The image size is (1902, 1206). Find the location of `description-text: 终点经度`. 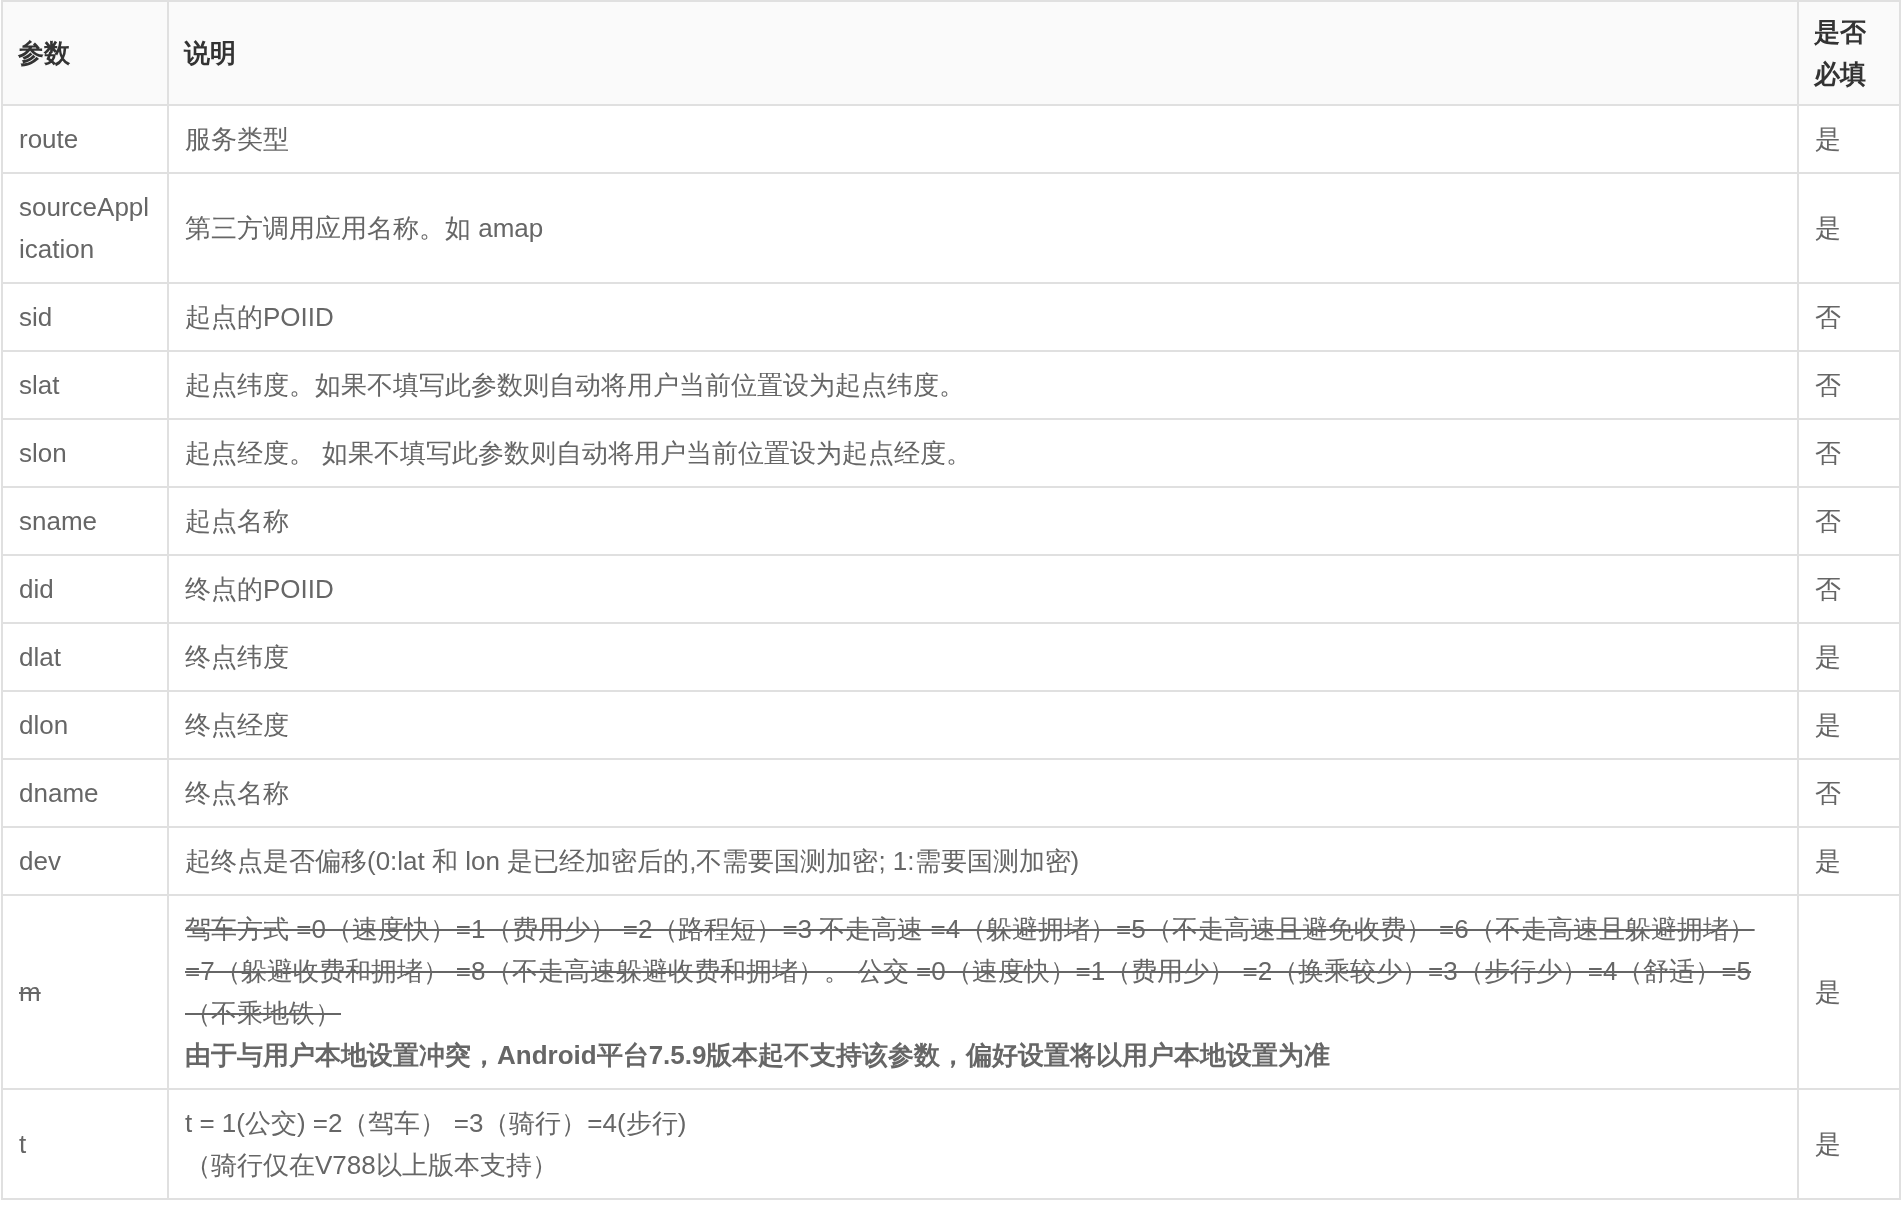

description-text: 终点经度 is located at coordinates (237, 725).